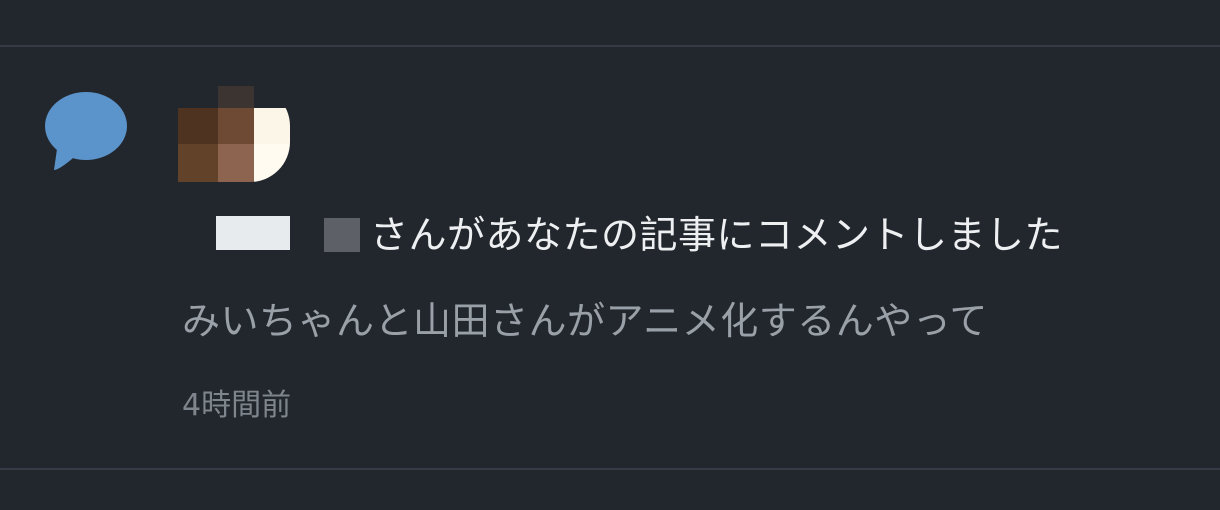 This screenshot has height=510, width=1220. Describe the element at coordinates (610, 469) in the screenshot. I see `bottom-divider` at that location.